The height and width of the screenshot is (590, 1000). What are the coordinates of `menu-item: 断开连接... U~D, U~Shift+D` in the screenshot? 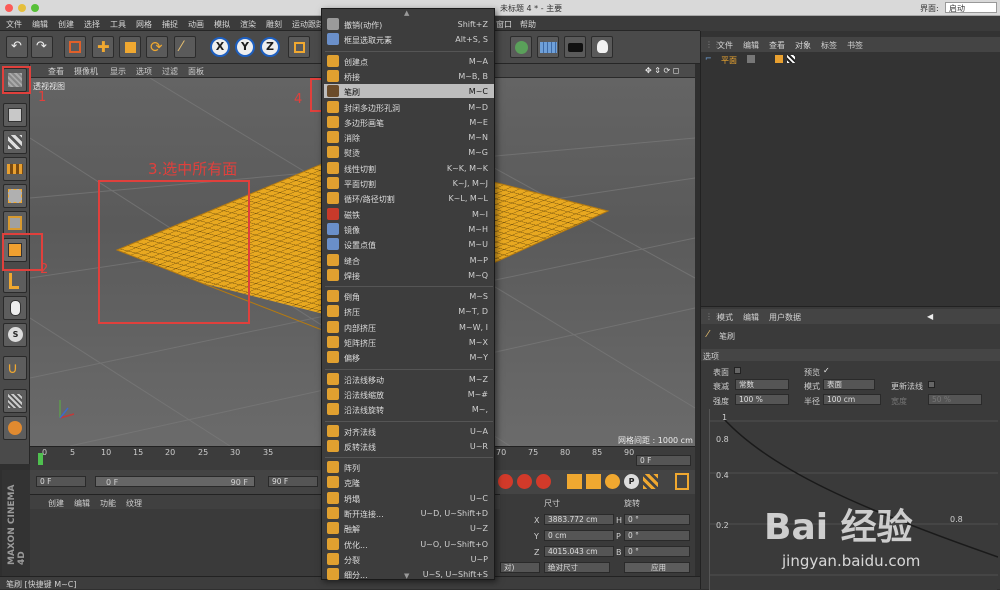 It's located at (409, 513).